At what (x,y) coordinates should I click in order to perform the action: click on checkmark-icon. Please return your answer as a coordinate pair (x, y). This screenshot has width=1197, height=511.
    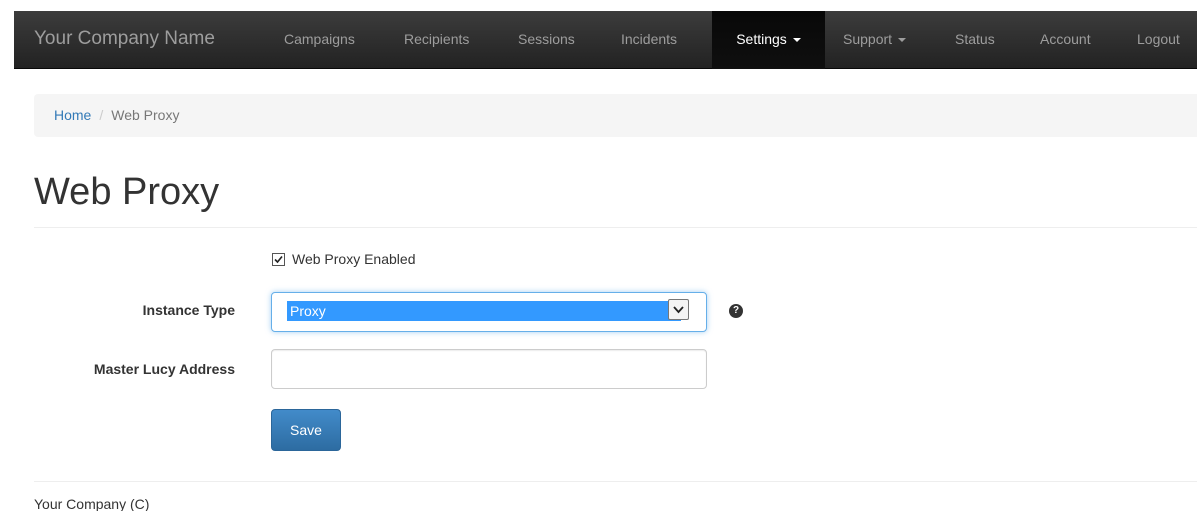
    Looking at the image, I should click on (278, 259).